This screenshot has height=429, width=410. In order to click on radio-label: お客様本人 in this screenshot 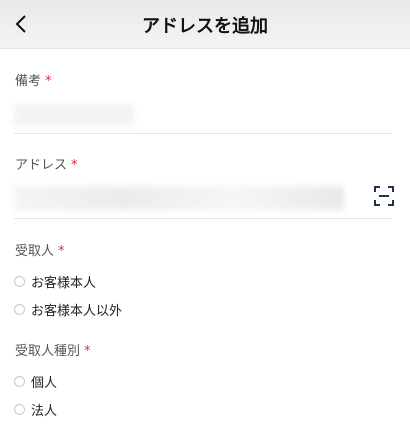, I will do `click(64, 283)`.